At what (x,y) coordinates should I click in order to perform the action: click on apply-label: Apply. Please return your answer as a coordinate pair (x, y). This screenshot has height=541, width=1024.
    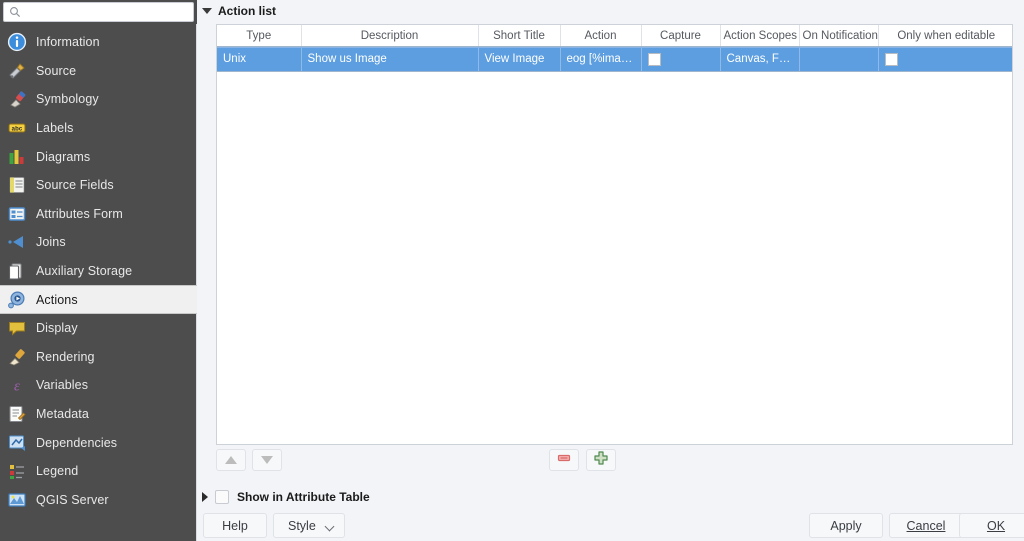
    Looking at the image, I should click on (846, 525).